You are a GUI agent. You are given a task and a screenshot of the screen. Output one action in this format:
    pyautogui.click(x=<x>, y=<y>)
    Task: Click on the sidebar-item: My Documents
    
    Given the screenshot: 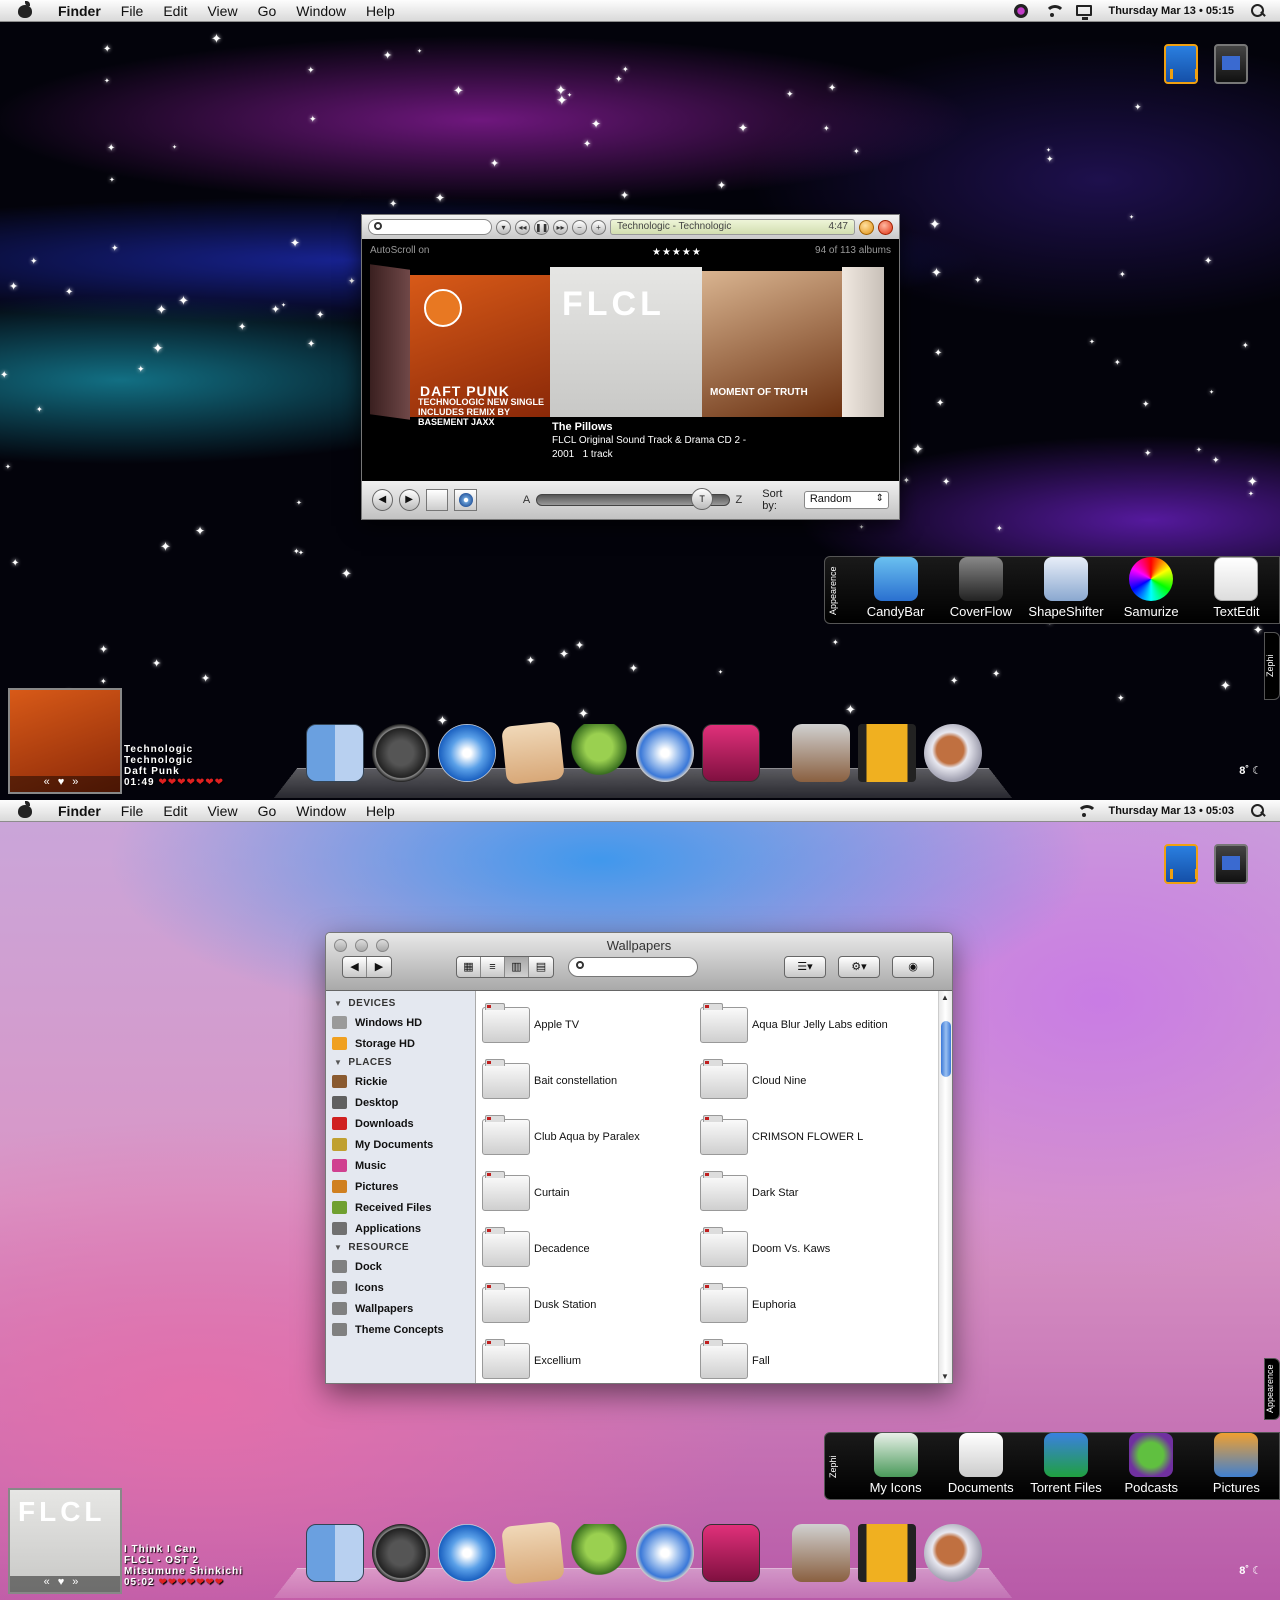 What is the action you would take?
    pyautogui.click(x=400, y=1144)
    